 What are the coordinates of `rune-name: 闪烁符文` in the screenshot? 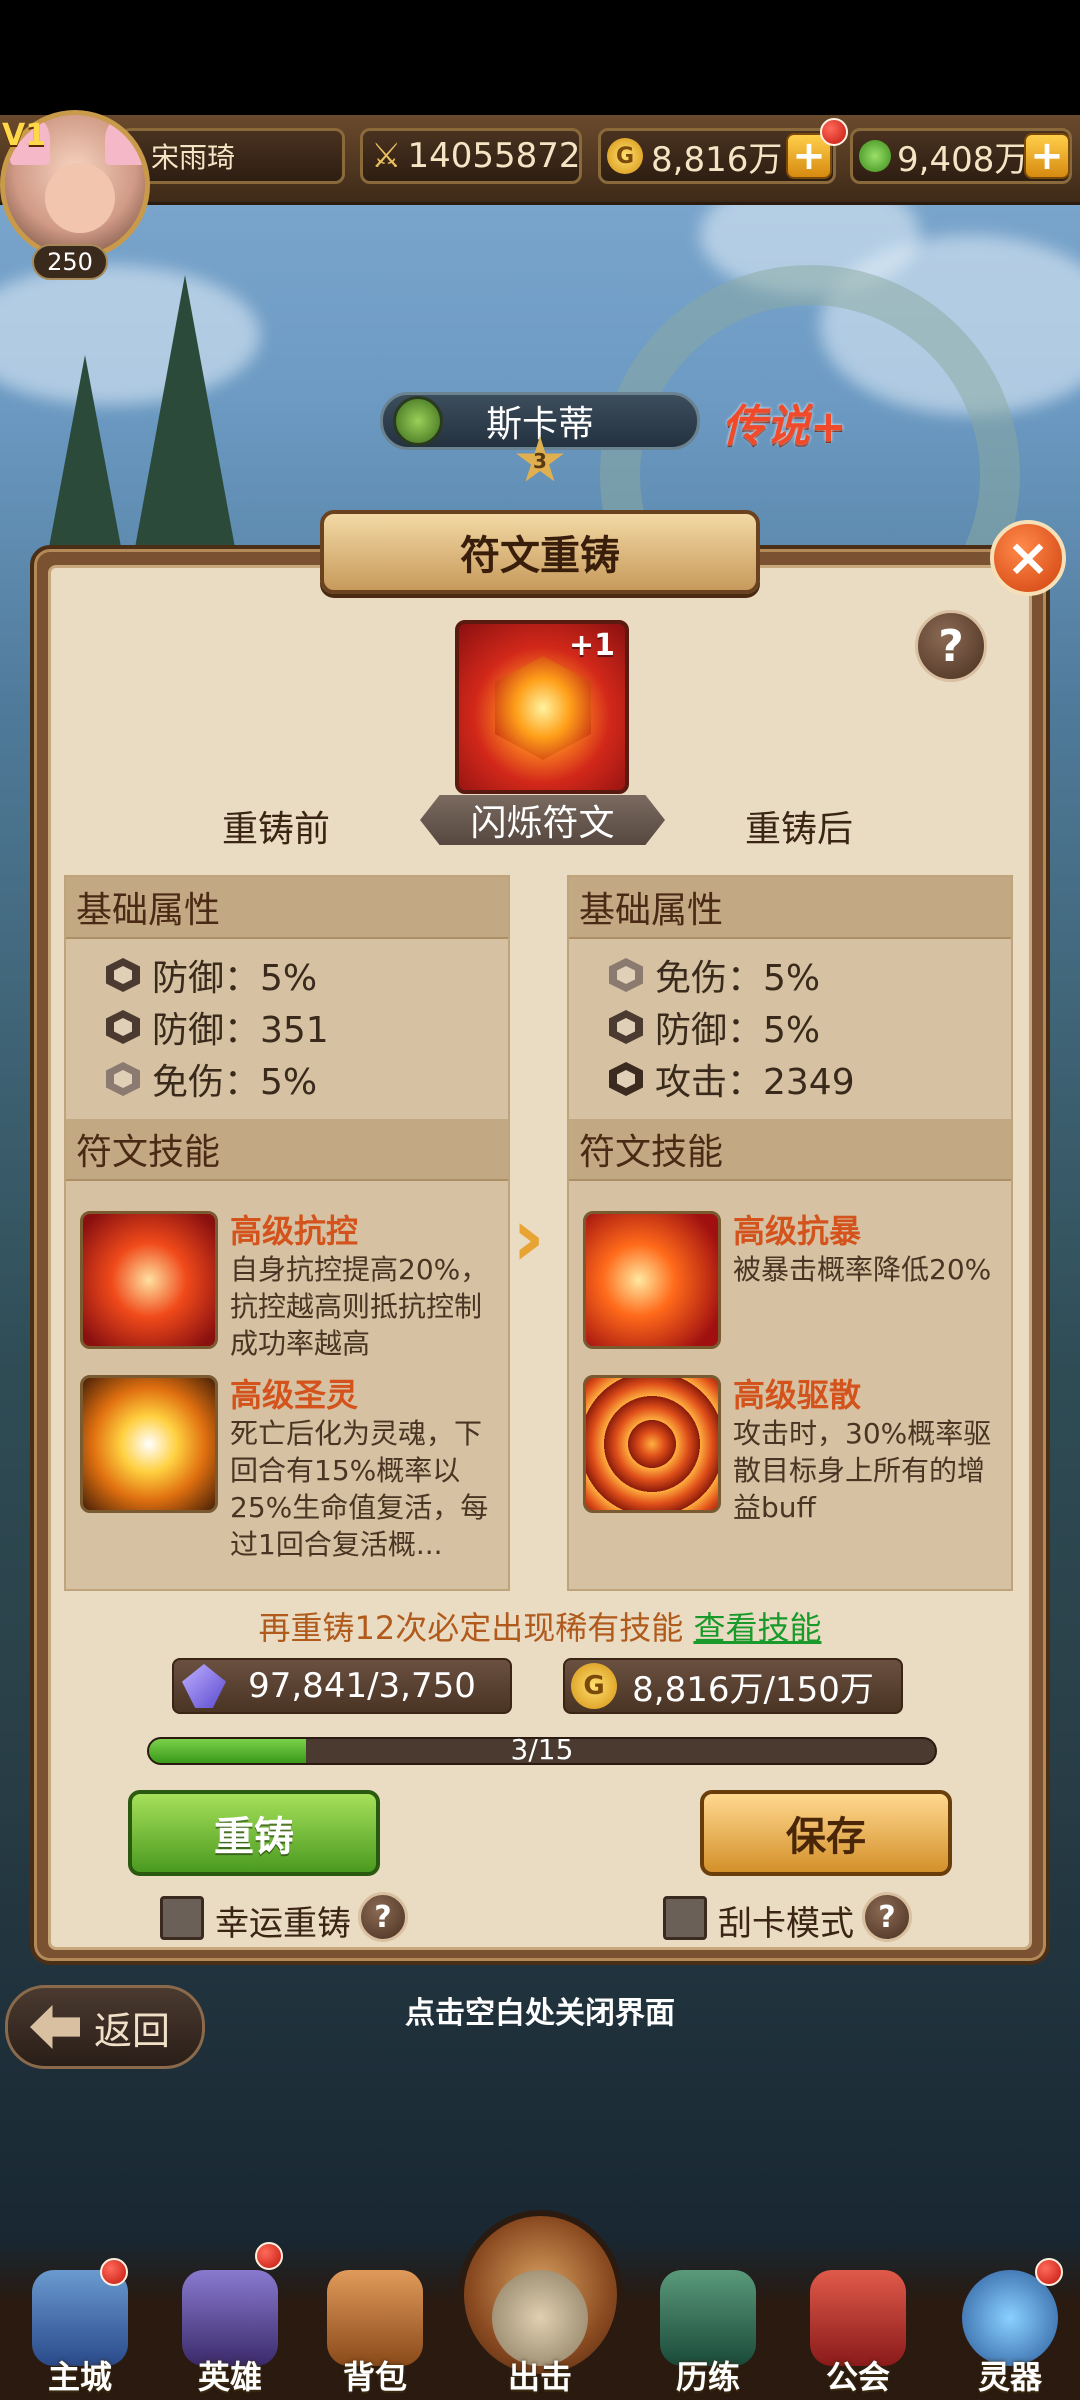 It's located at (542, 820).